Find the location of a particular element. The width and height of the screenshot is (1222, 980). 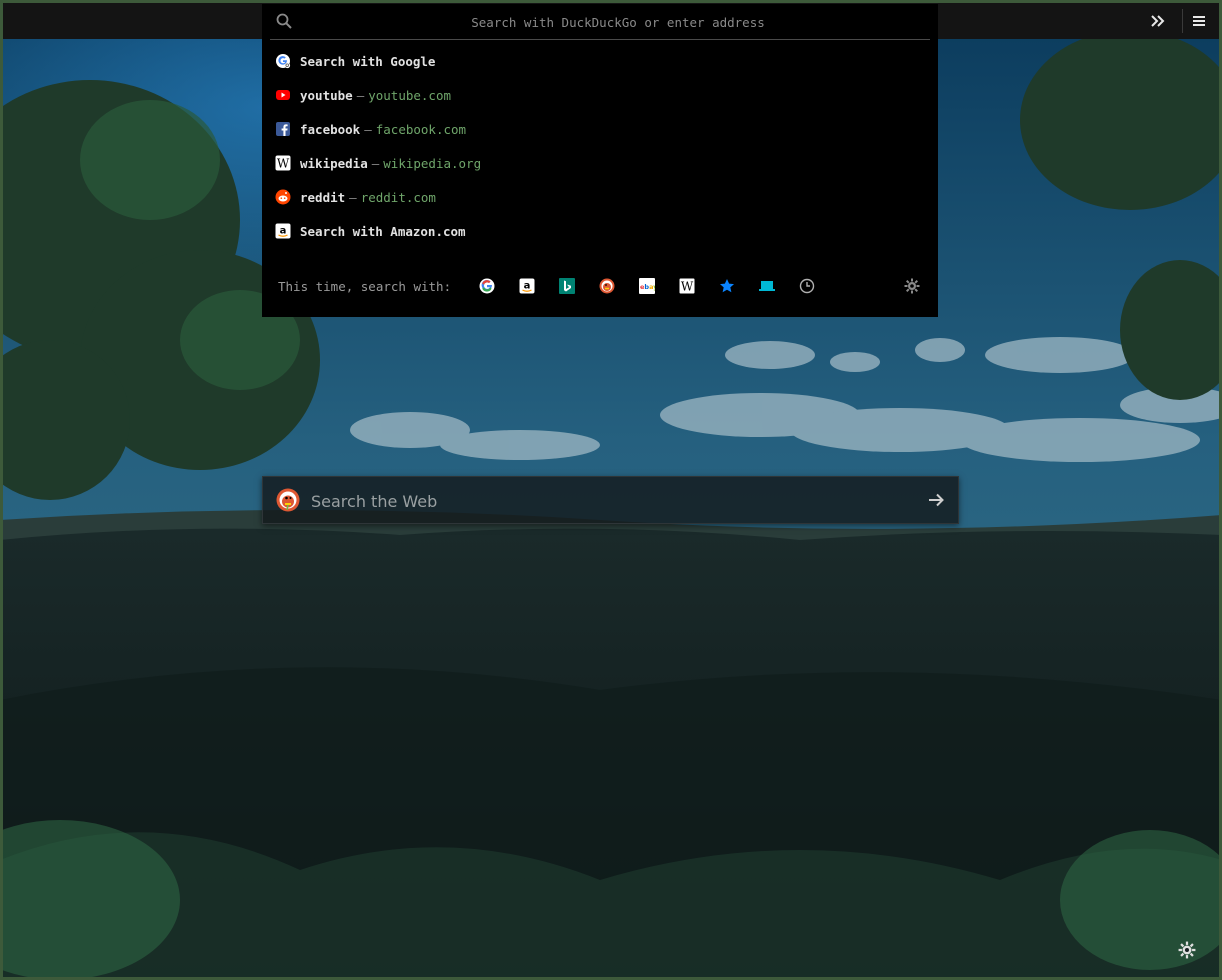

ebay-icon: ebay is located at coordinates (647, 286).